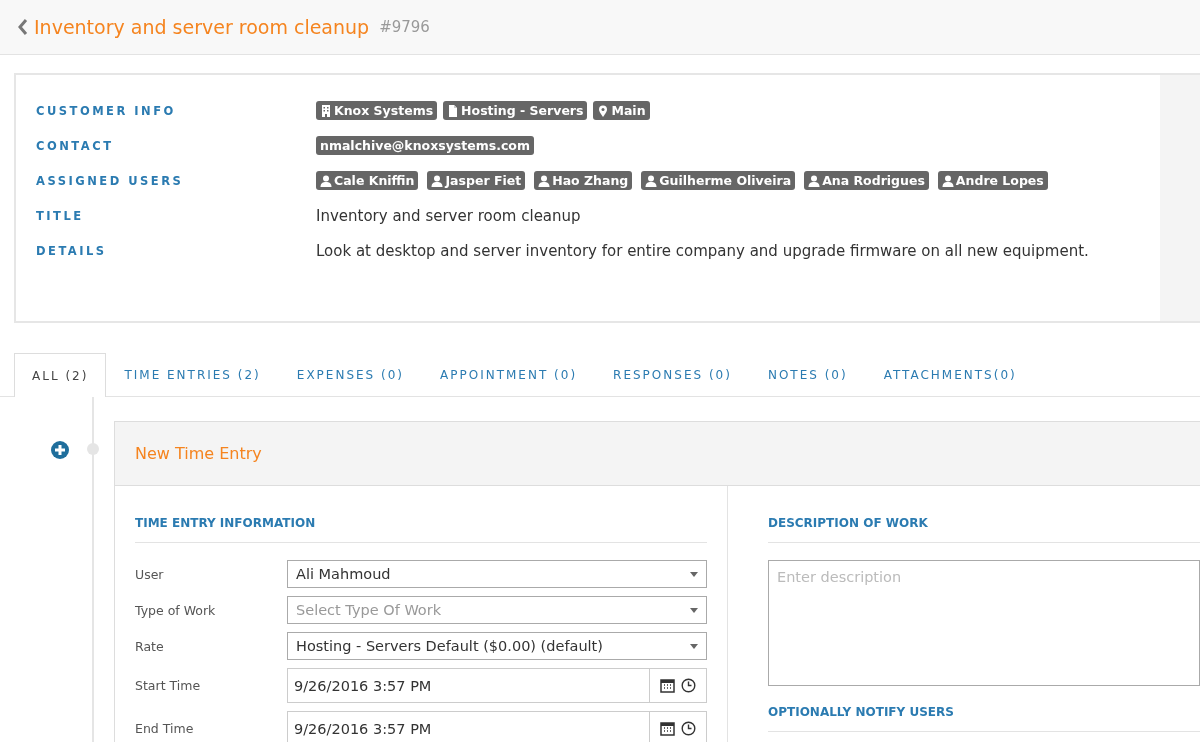  What do you see at coordinates (60, 375) in the screenshot?
I see `tab: ALL (2)` at bounding box center [60, 375].